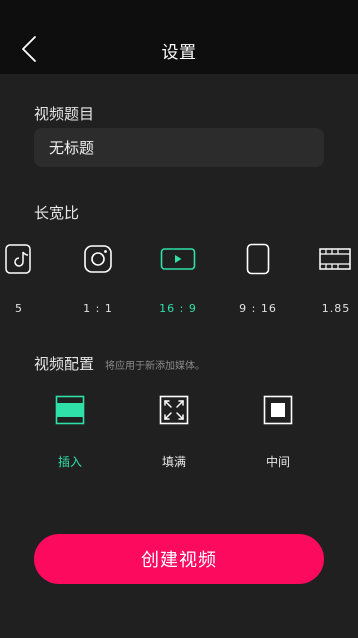 The image size is (358, 638). What do you see at coordinates (70, 410) in the screenshot?
I see `fit-icon` at bounding box center [70, 410].